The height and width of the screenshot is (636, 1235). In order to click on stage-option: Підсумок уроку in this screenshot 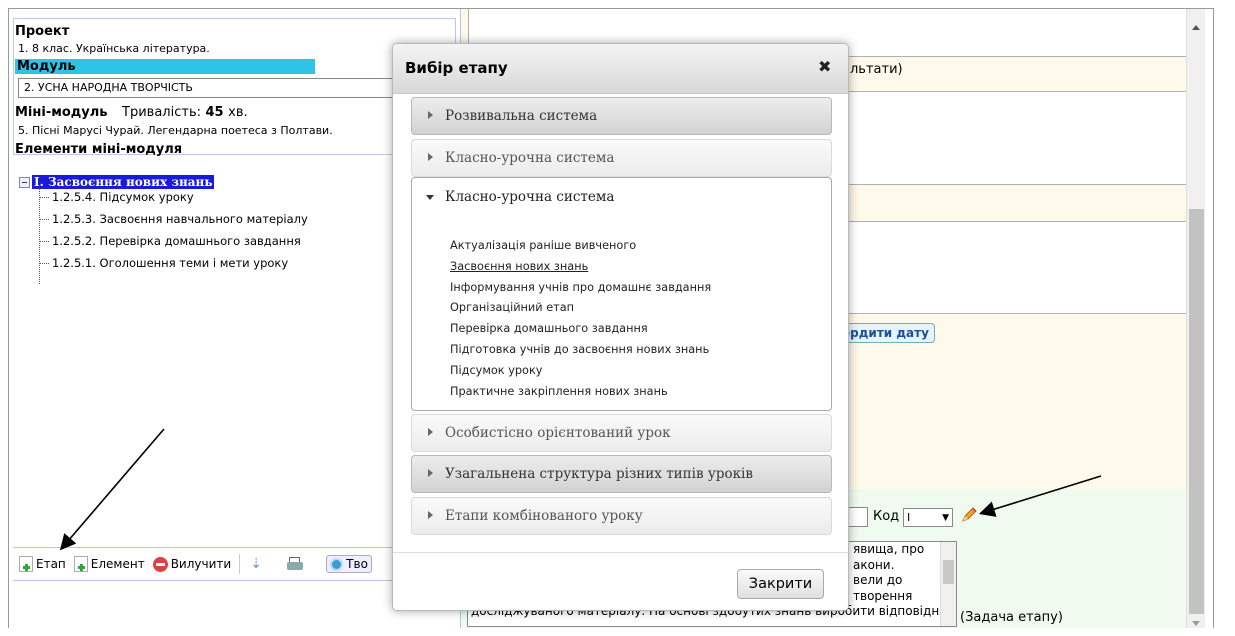, I will do `click(635, 371)`.